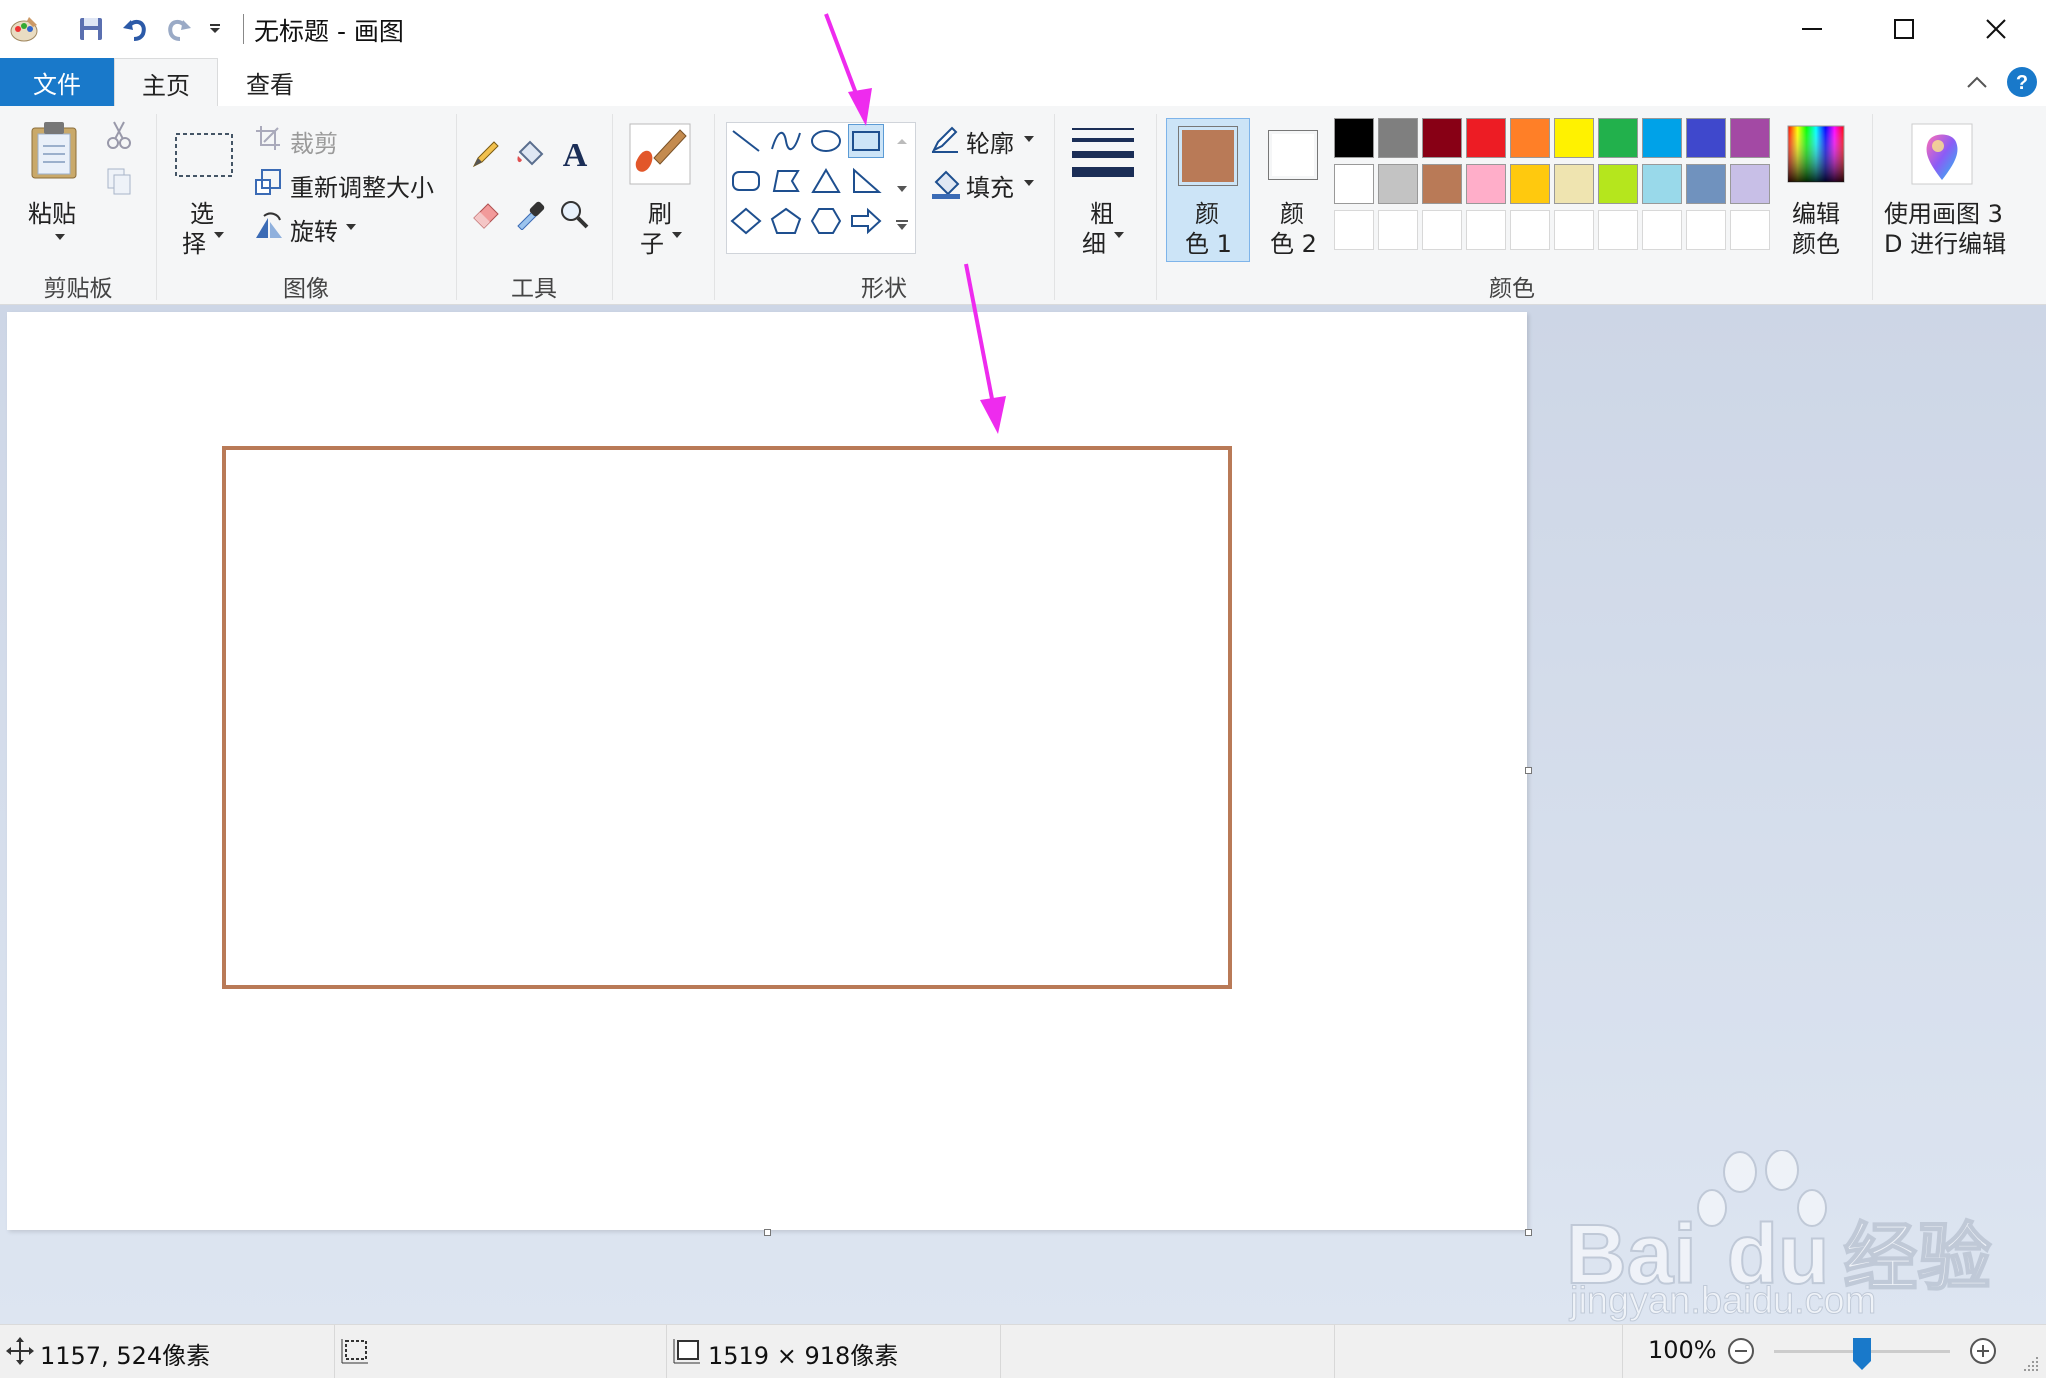  Describe the element at coordinates (355, 1351) in the screenshot. I see `selection-size-icon` at that location.